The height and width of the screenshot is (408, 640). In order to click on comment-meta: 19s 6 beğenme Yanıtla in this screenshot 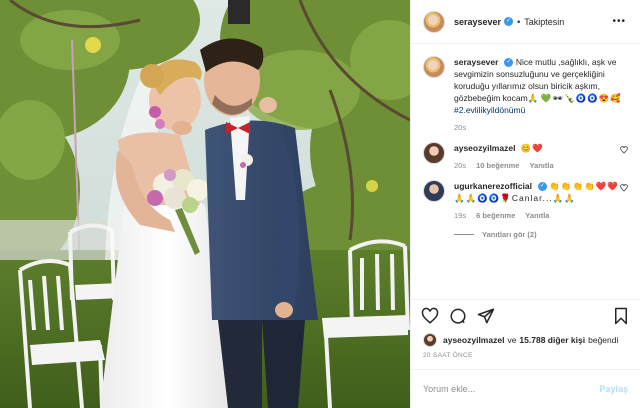, I will do `click(541, 216)`.